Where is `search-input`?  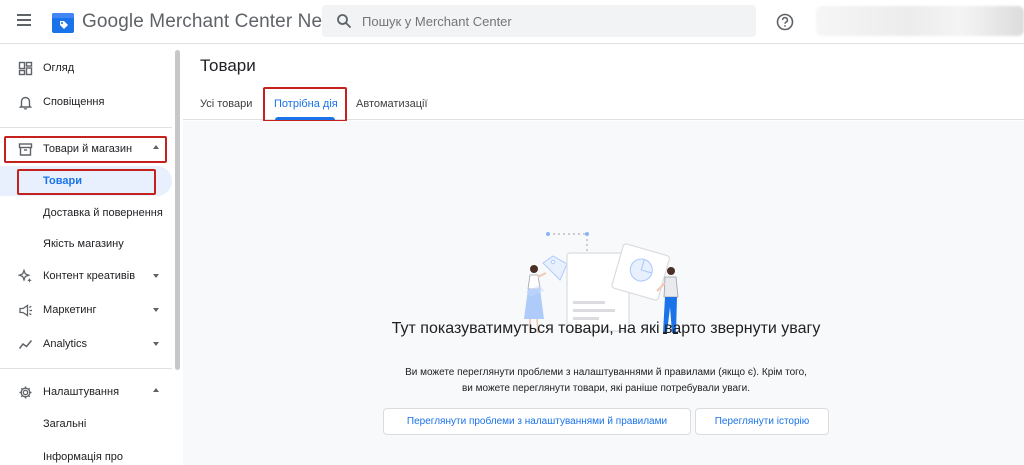
search-input is located at coordinates (552, 21).